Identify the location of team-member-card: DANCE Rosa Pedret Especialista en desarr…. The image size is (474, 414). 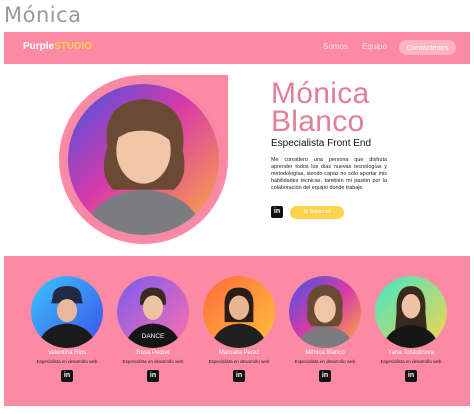
(153, 331).